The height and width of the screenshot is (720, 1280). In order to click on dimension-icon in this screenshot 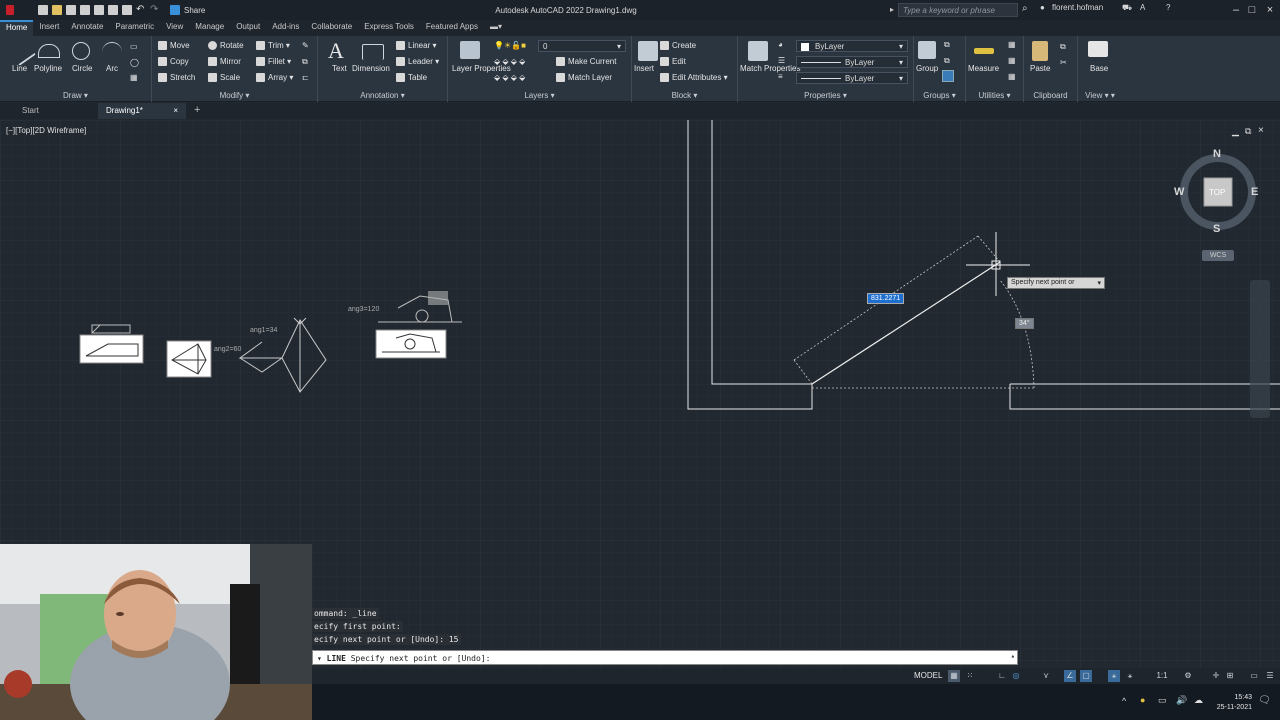, I will do `click(373, 52)`.